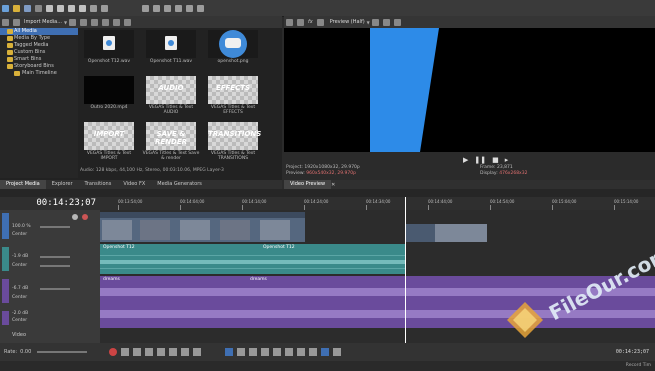  What do you see at coordinates (347, 22) in the screenshot?
I see `preview-quality-dropdown: Preview (Half)` at bounding box center [347, 22].